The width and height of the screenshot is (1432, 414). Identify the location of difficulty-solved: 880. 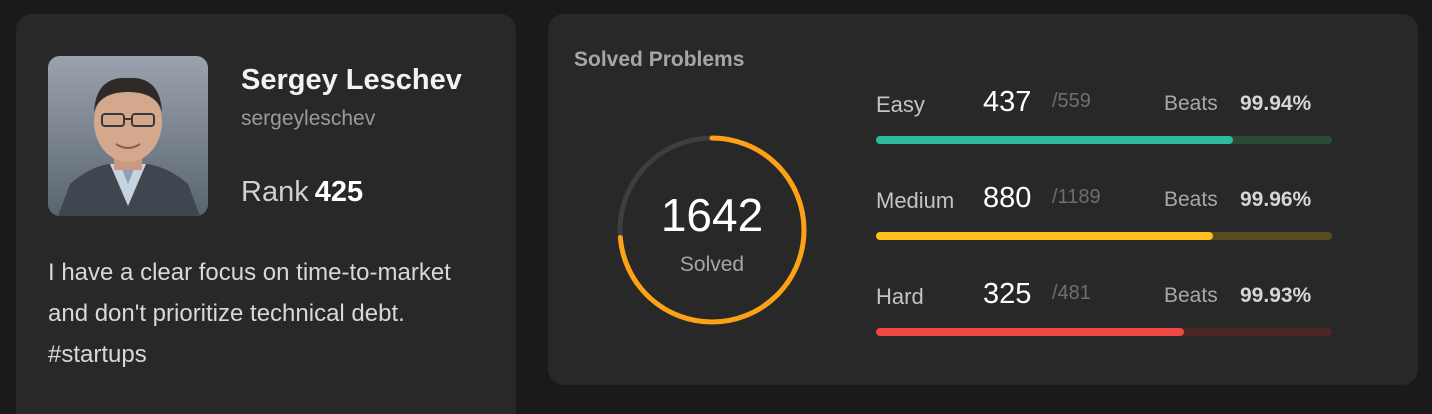
(1007, 198).